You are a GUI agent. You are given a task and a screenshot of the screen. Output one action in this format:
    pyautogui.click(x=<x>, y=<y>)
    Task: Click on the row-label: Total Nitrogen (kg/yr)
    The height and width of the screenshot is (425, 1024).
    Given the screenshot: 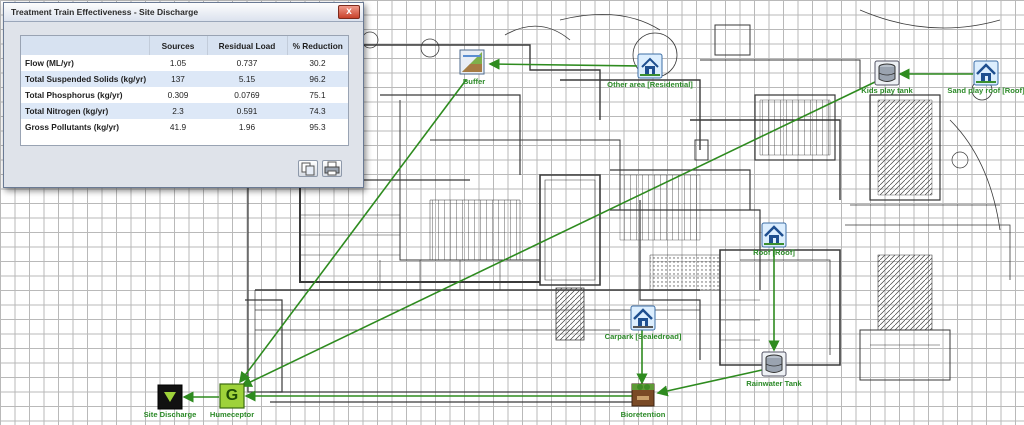 What is the action you would take?
    pyautogui.click(x=85, y=111)
    